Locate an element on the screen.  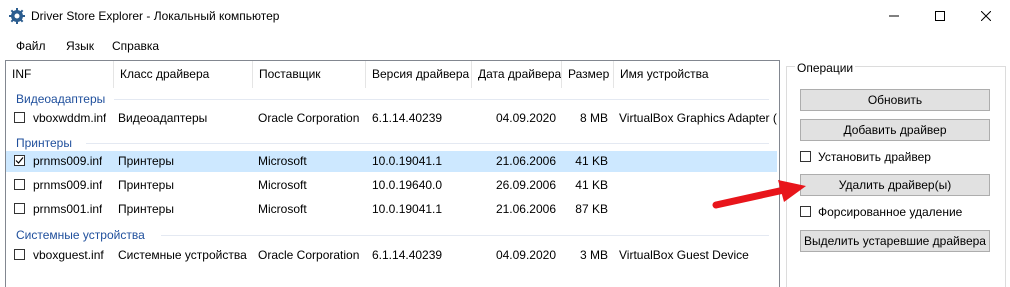
delete-driver-button: Удалить драйвер(ы) is located at coordinates (895, 185).